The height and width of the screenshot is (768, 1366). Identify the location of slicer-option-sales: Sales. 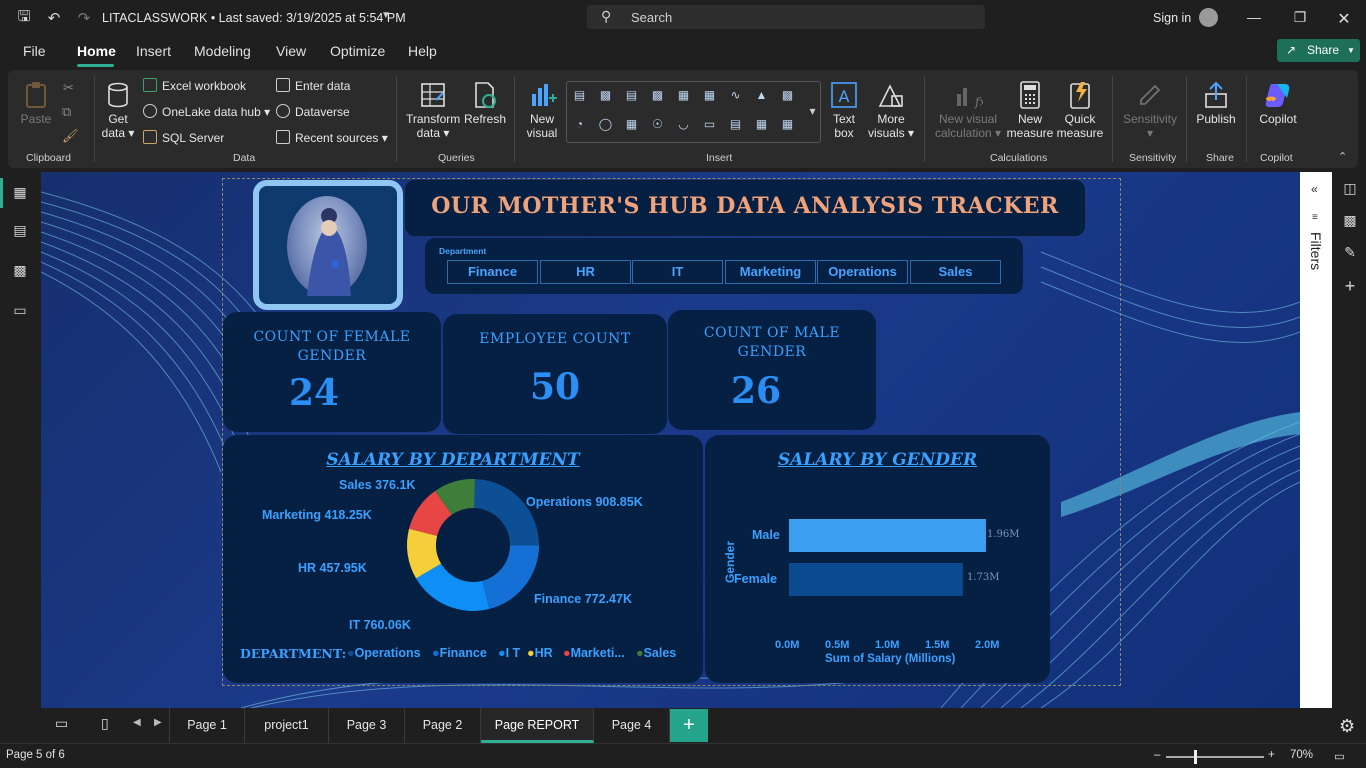
(955, 272).